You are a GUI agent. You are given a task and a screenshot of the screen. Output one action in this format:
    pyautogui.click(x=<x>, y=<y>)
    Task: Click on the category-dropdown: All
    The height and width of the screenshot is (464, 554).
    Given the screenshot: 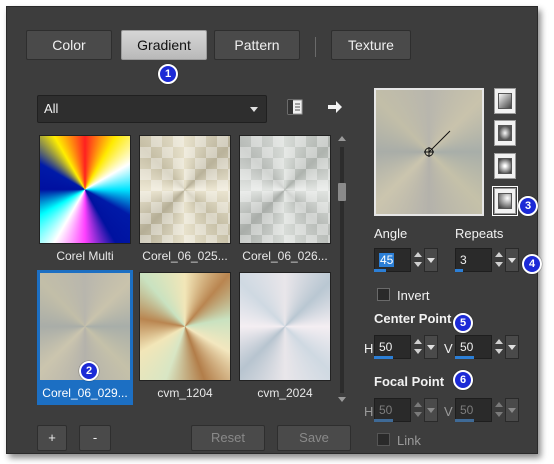 What is the action you would take?
    pyautogui.click(x=152, y=109)
    